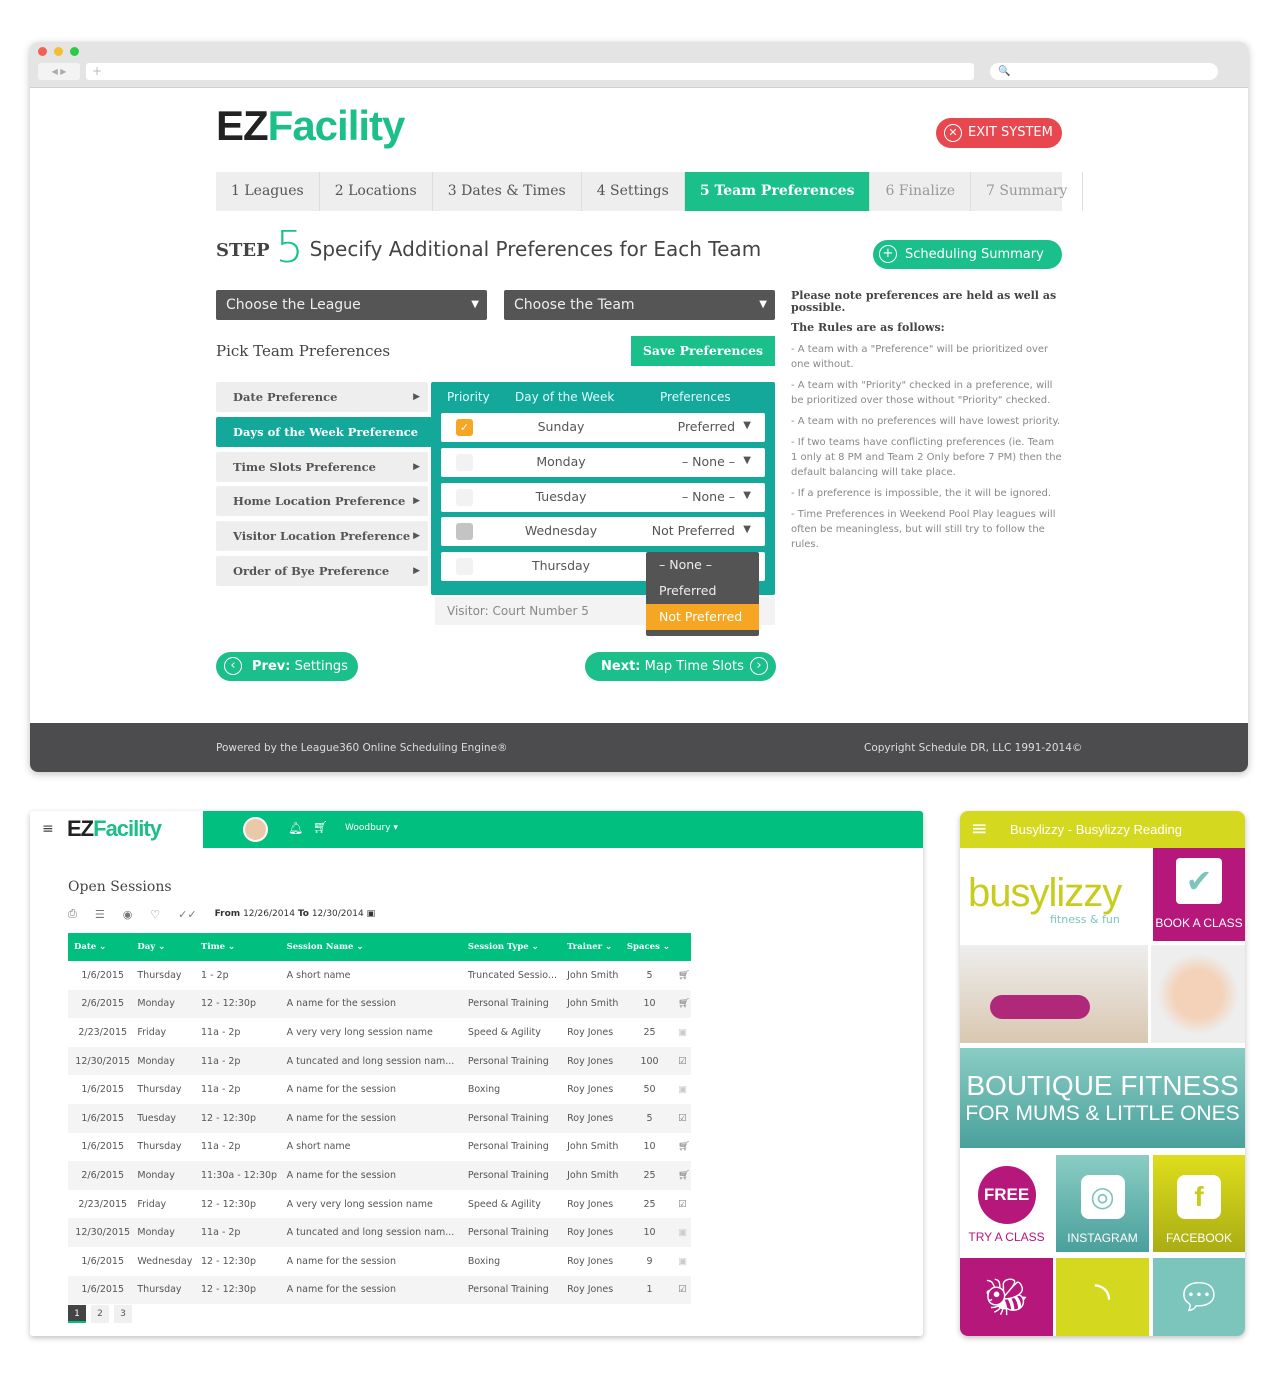  Describe the element at coordinates (967, 254) in the screenshot. I see `scheduling-summary-button: + Scheduling Summary` at that location.